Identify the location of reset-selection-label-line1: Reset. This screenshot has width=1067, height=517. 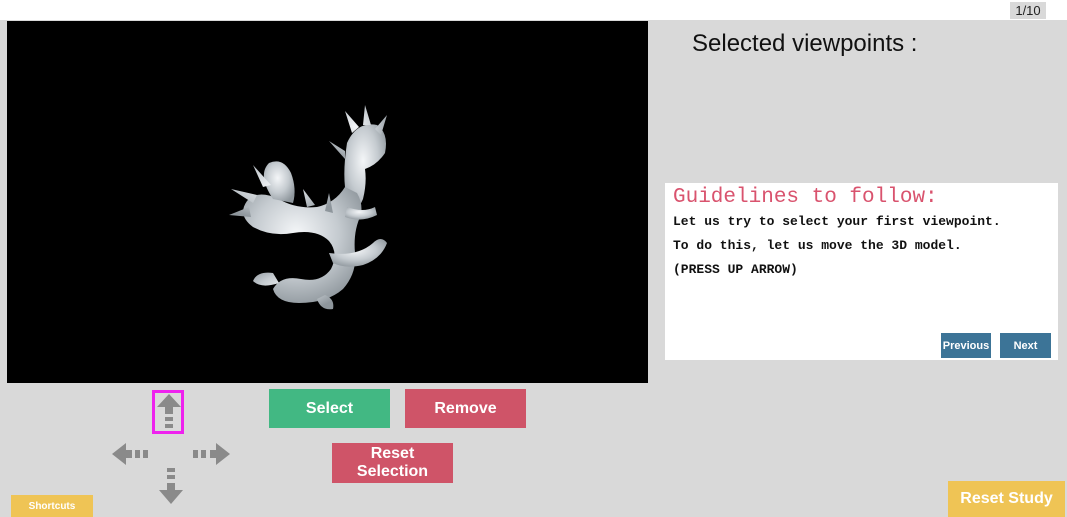
(392, 453).